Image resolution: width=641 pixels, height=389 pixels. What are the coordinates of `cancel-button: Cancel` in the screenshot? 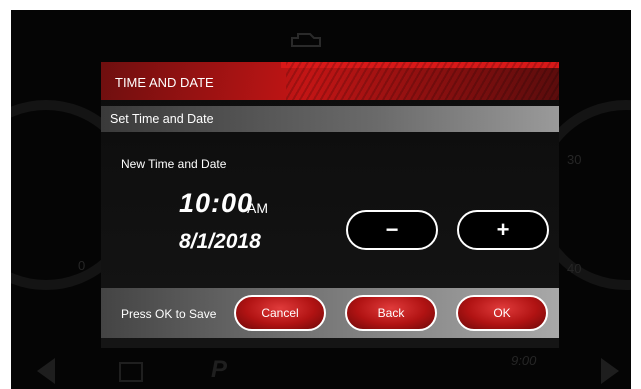 It's located at (280, 313).